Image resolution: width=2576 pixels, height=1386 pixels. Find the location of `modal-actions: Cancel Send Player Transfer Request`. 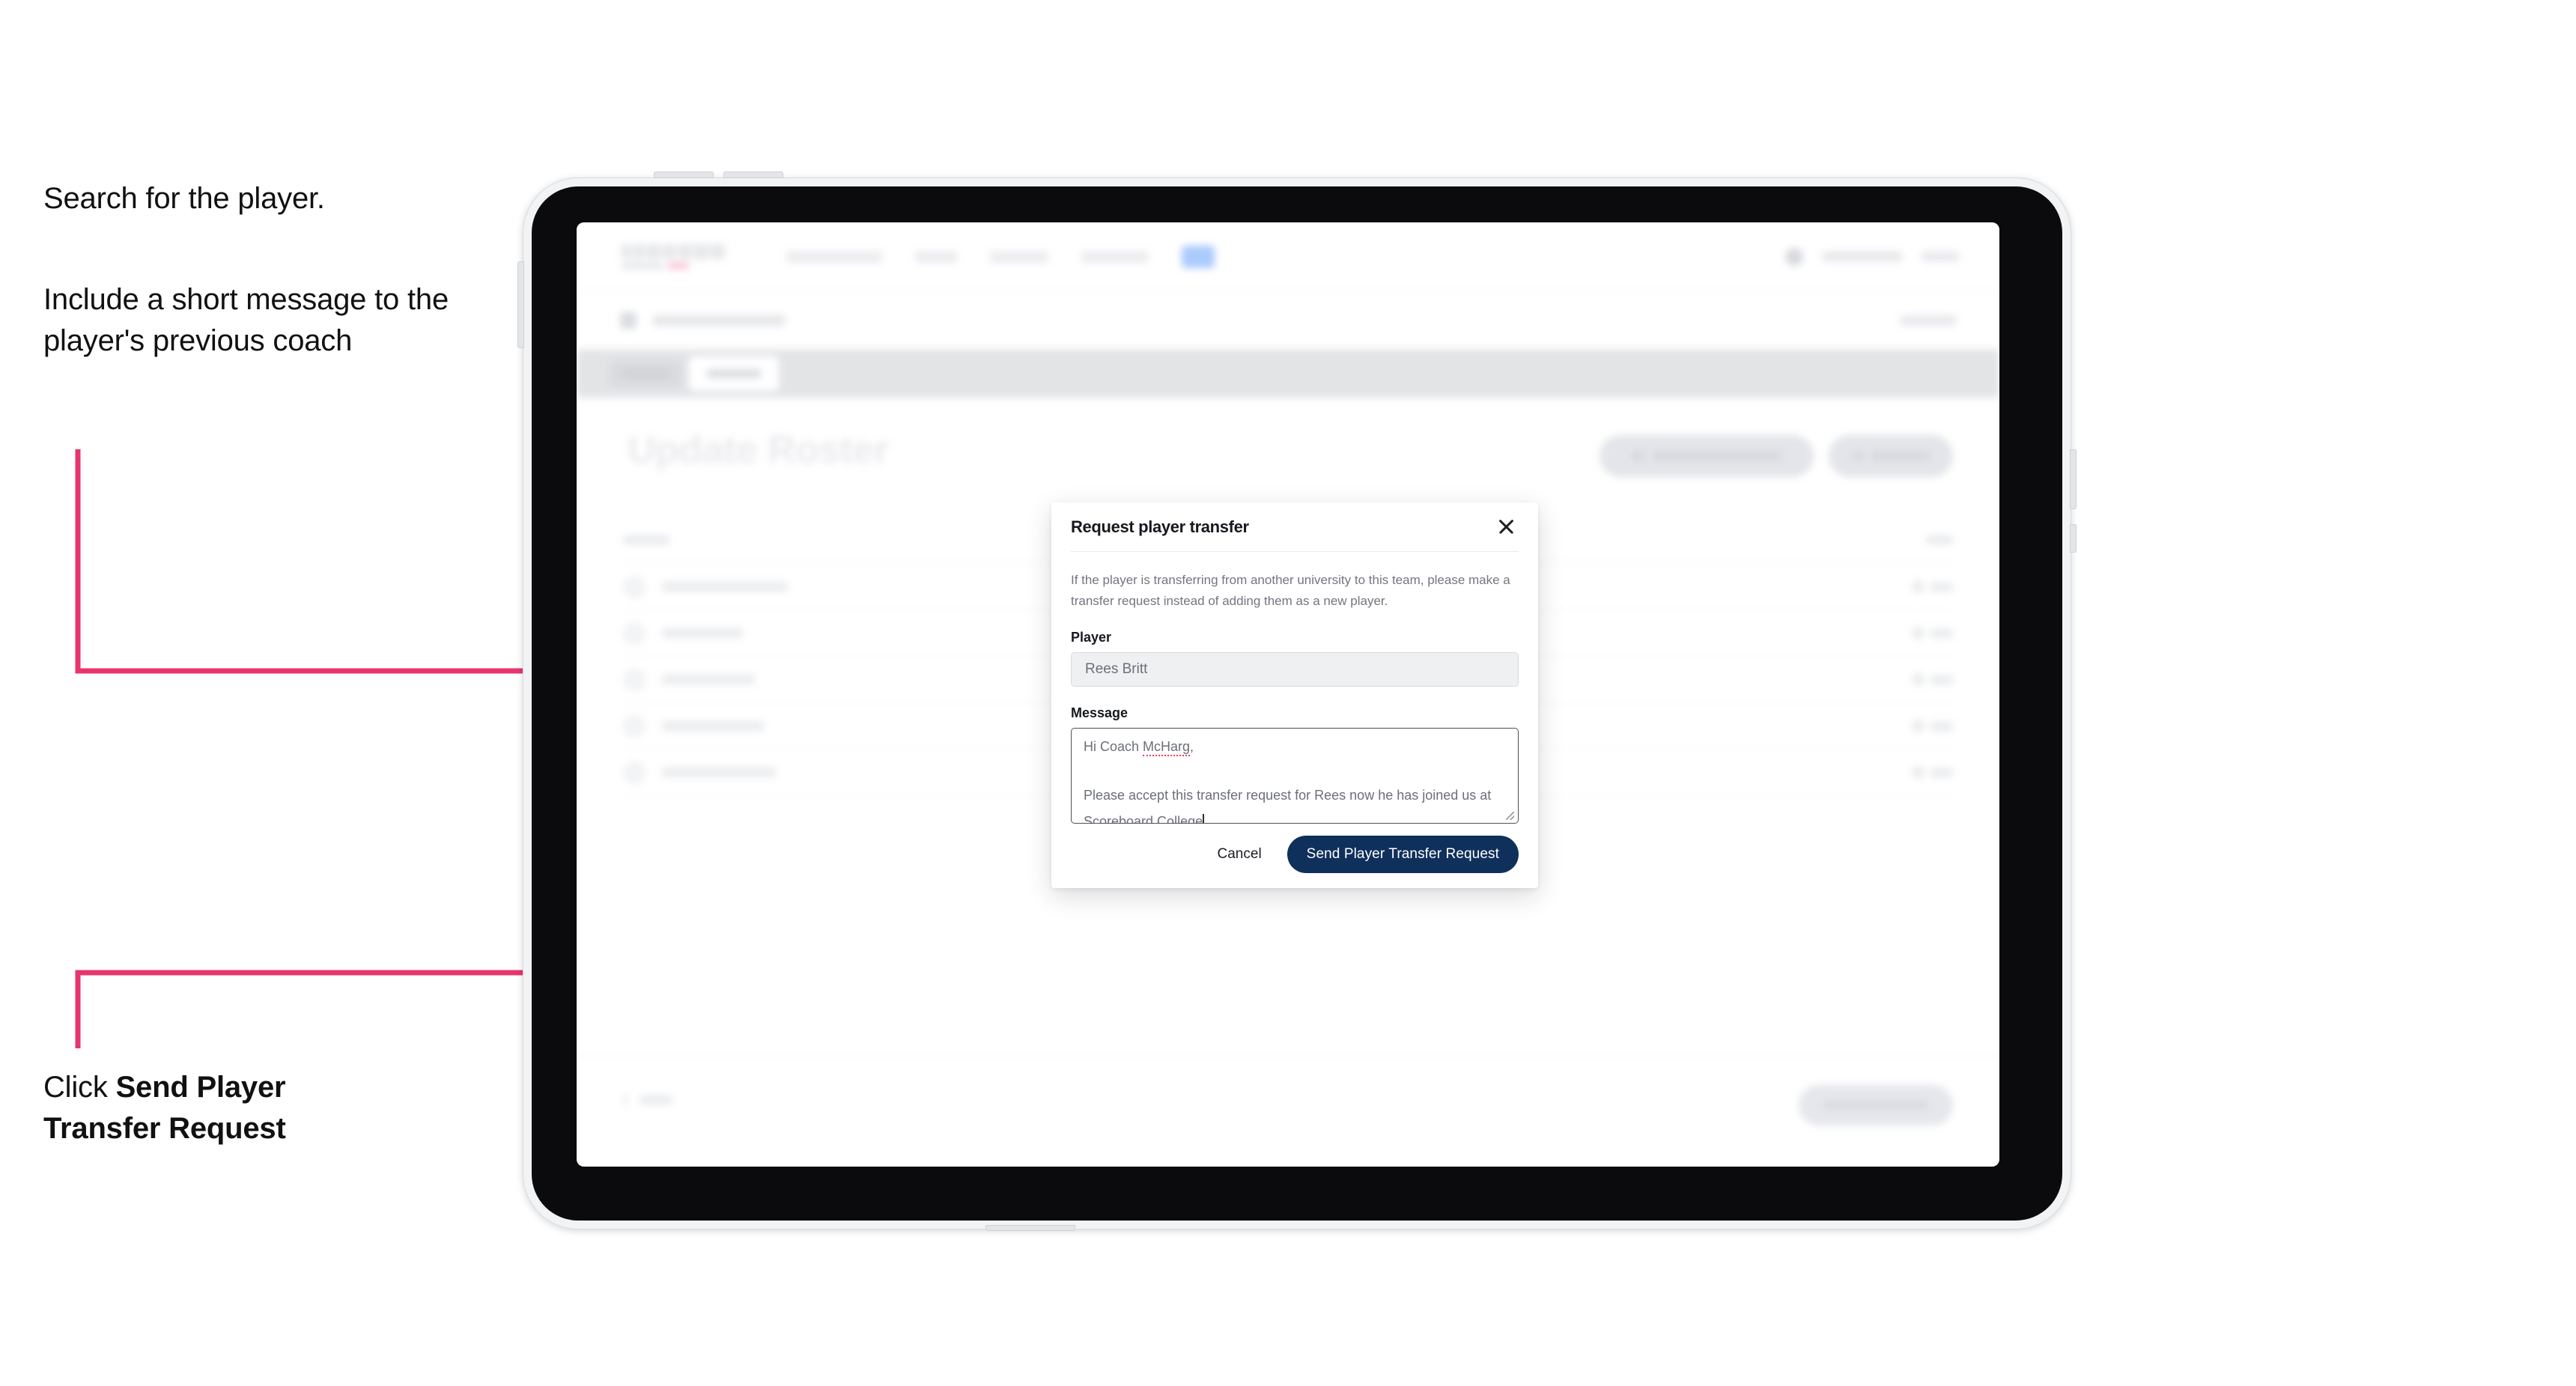

modal-actions: Cancel Send Player Transfer Request is located at coordinates (1361, 854).